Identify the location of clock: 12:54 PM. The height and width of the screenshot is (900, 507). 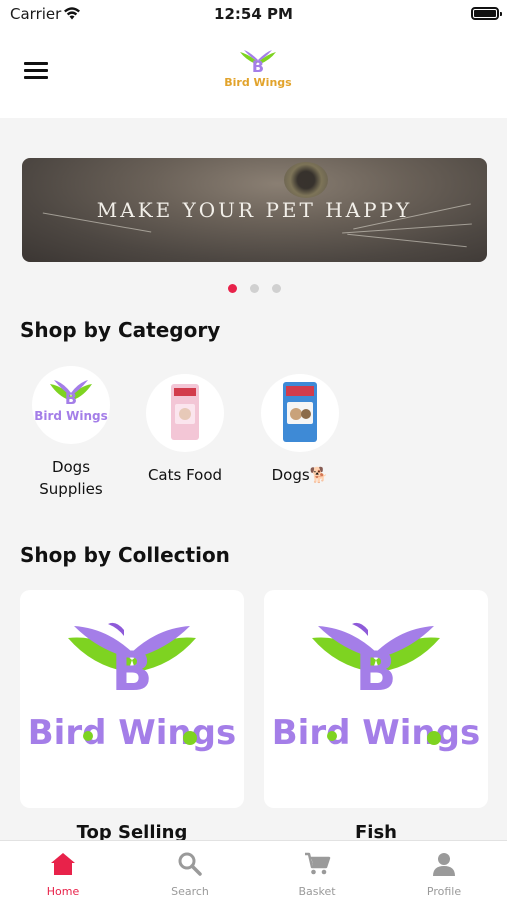
(253, 14).